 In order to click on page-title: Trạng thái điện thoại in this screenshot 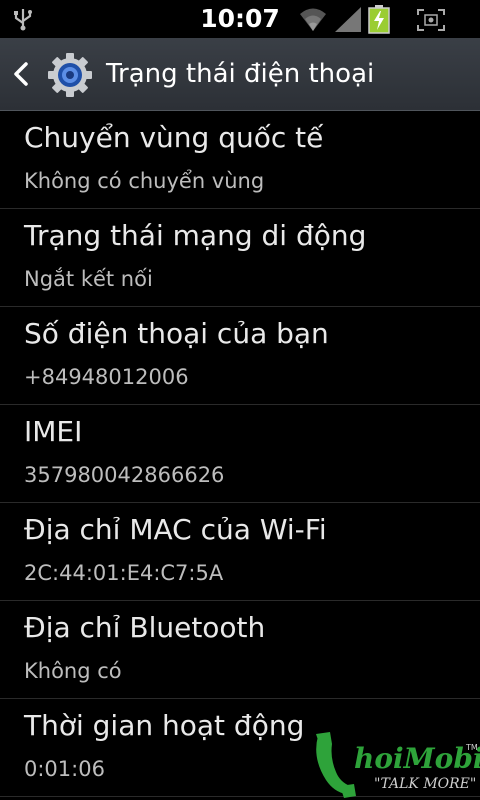, I will do `click(240, 74)`.